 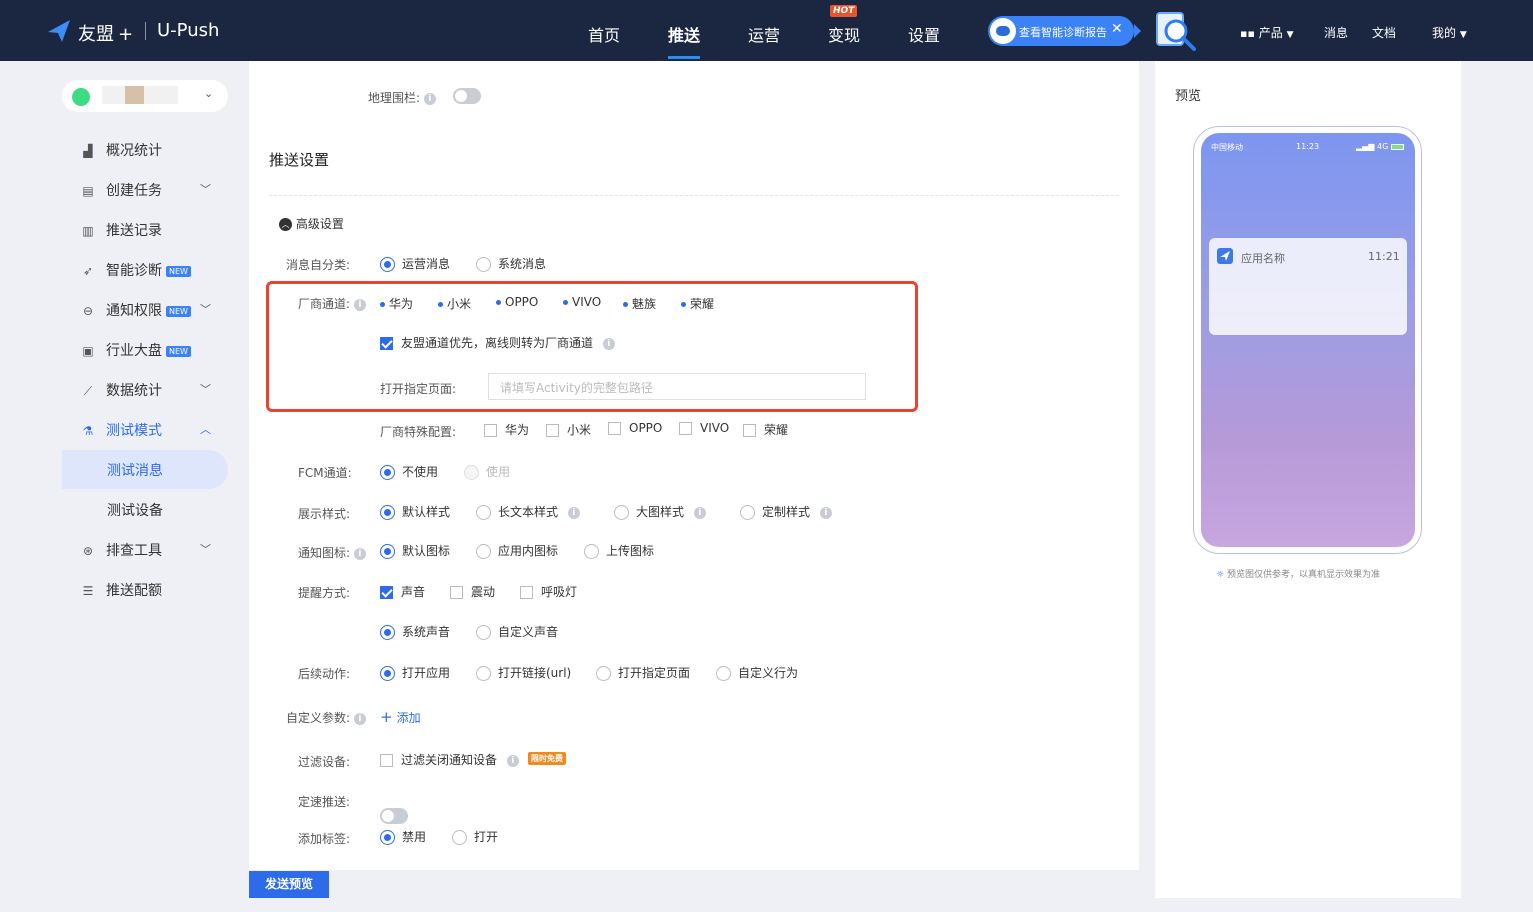 I want to click on nav-push: 推送, so click(x=684, y=34).